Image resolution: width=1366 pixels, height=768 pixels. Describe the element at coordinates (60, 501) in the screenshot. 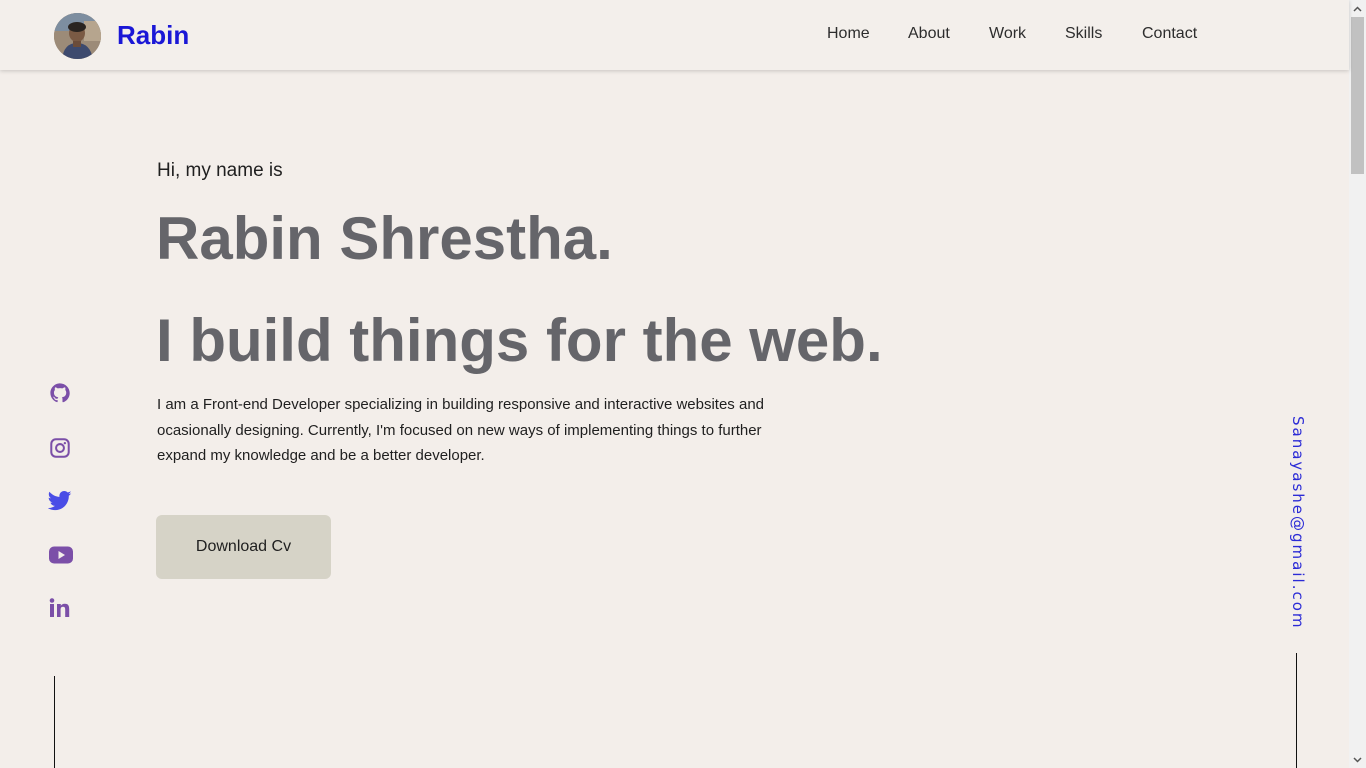

I see `twitter-icon` at that location.